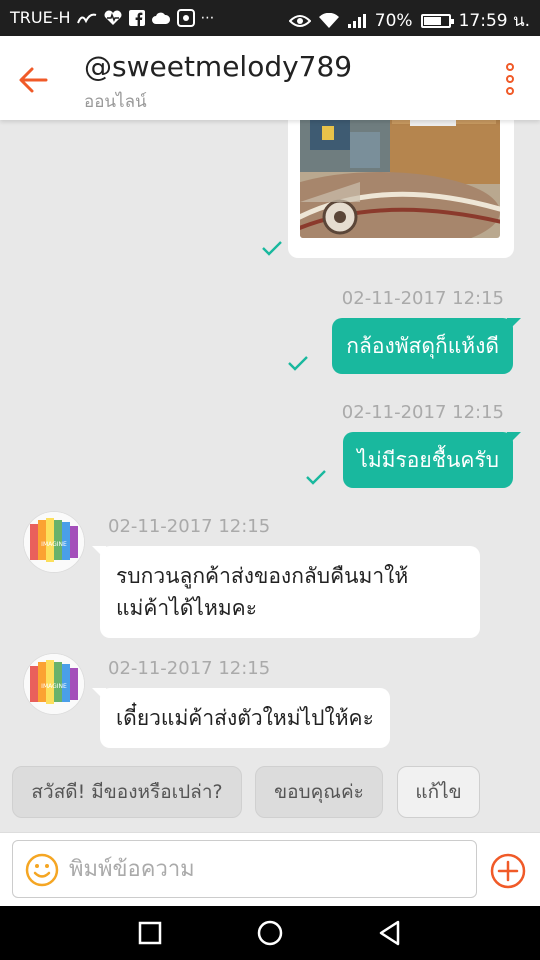  What do you see at coordinates (432, 460) in the screenshot?
I see `outgoing-message-bubble: ไม่มีรอยชื้นครับ` at bounding box center [432, 460].